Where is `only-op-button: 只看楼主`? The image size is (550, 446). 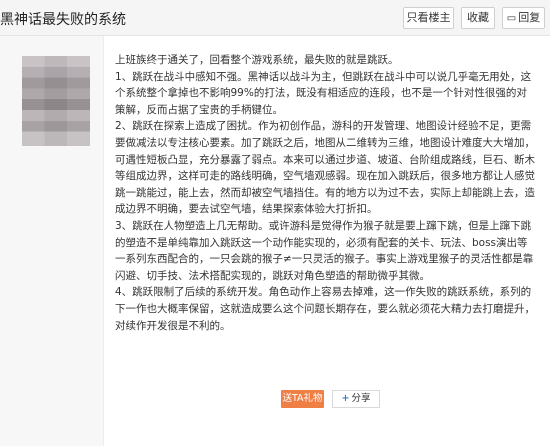
only-op-button: 只看楼主 is located at coordinates (428, 18).